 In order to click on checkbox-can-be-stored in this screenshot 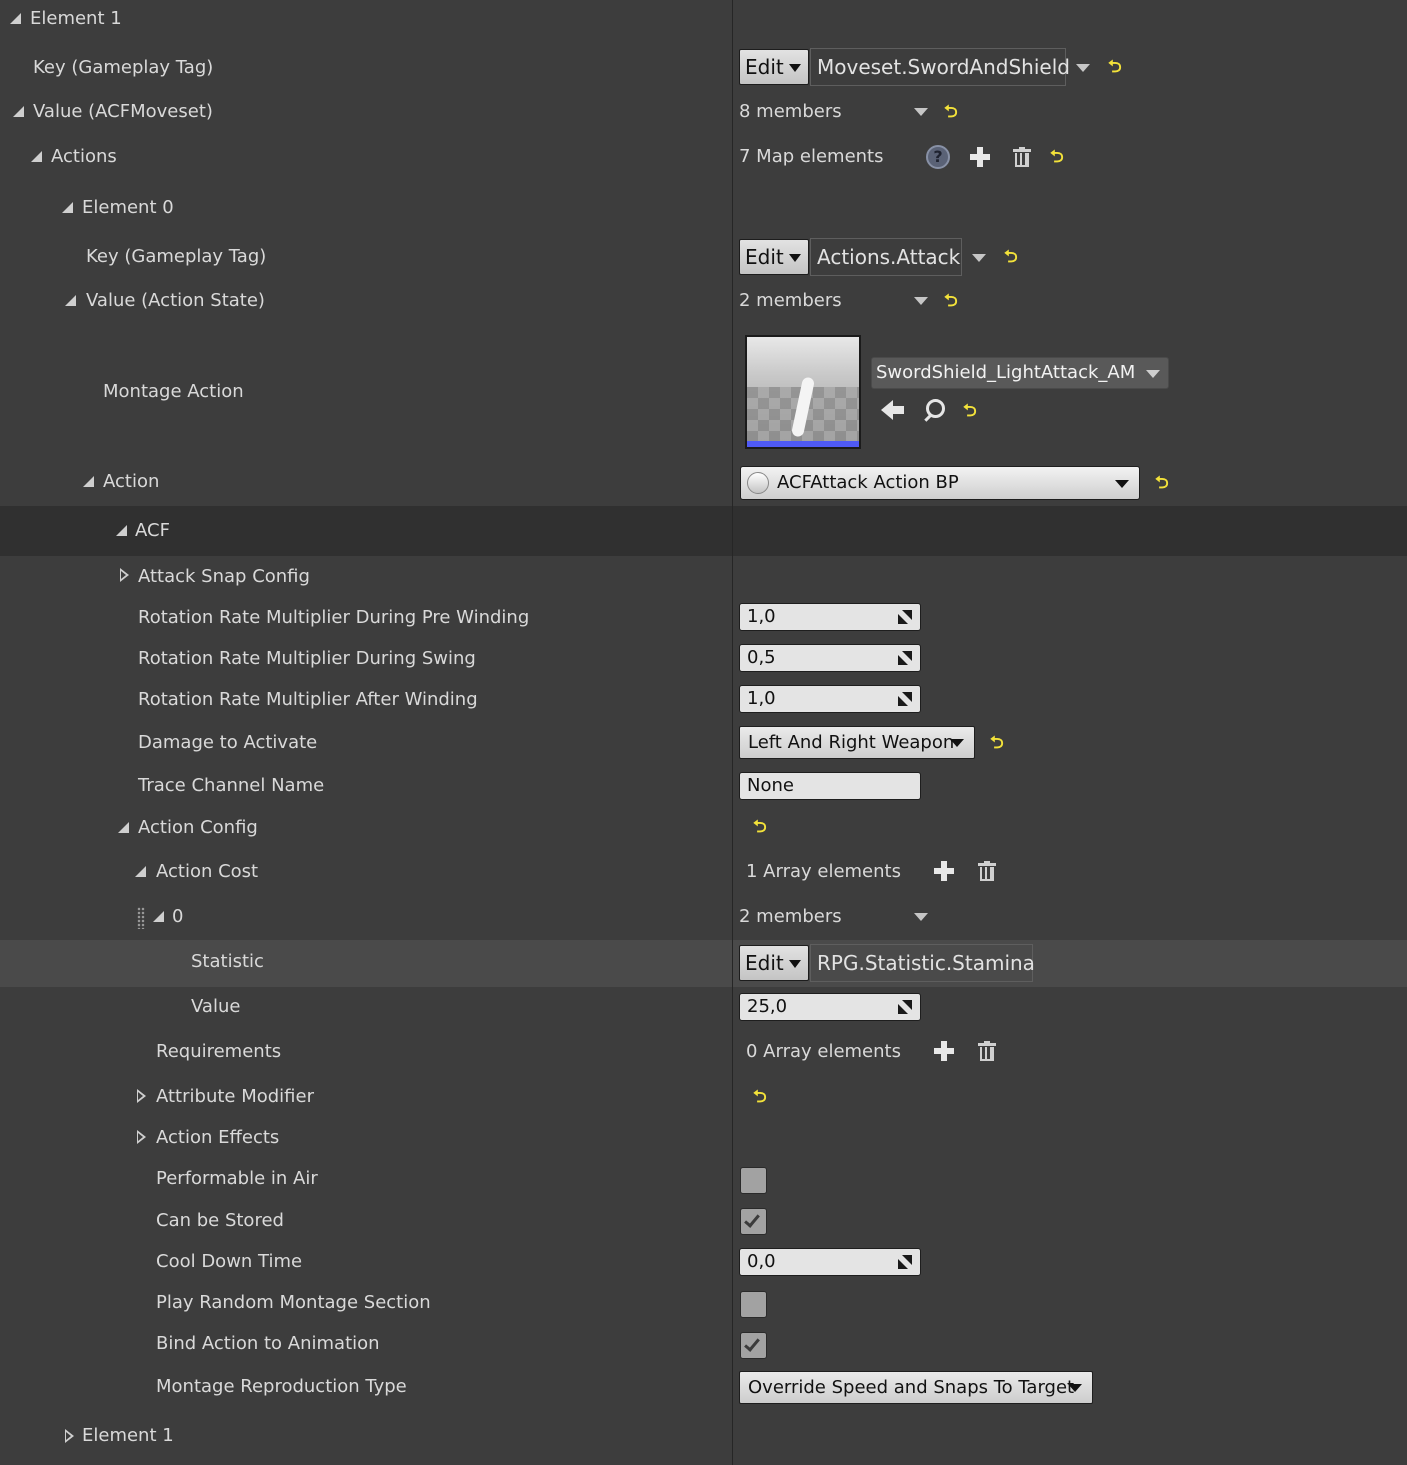, I will do `click(753, 1221)`.